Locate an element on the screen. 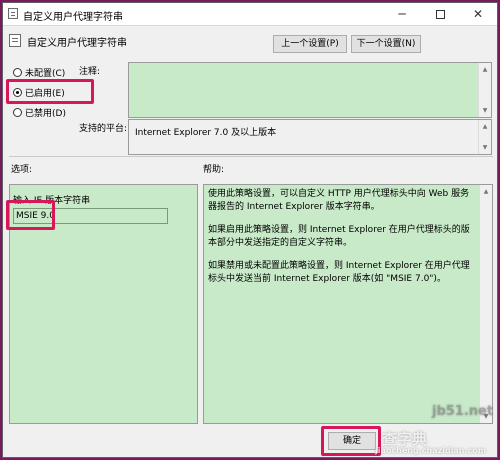 The height and width of the screenshot is (460, 500). comment-scrollbar: ▲ ▼ is located at coordinates (484, 90).